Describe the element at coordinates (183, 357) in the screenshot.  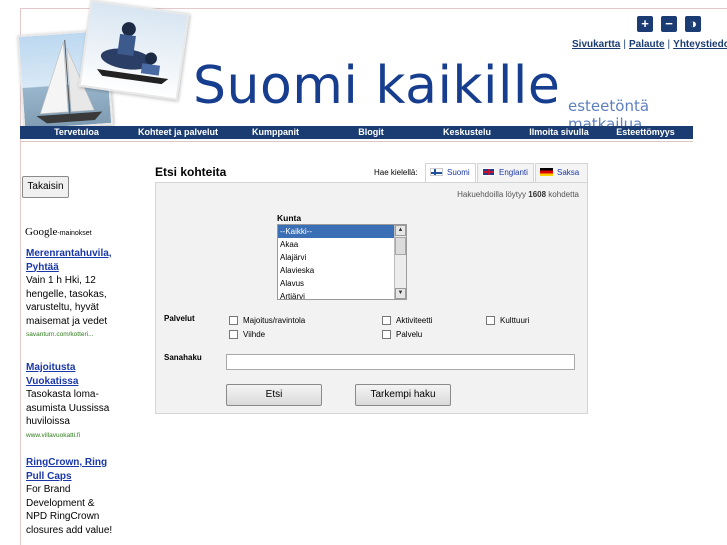
I see `sanahaku-label: Sanahaku` at that location.